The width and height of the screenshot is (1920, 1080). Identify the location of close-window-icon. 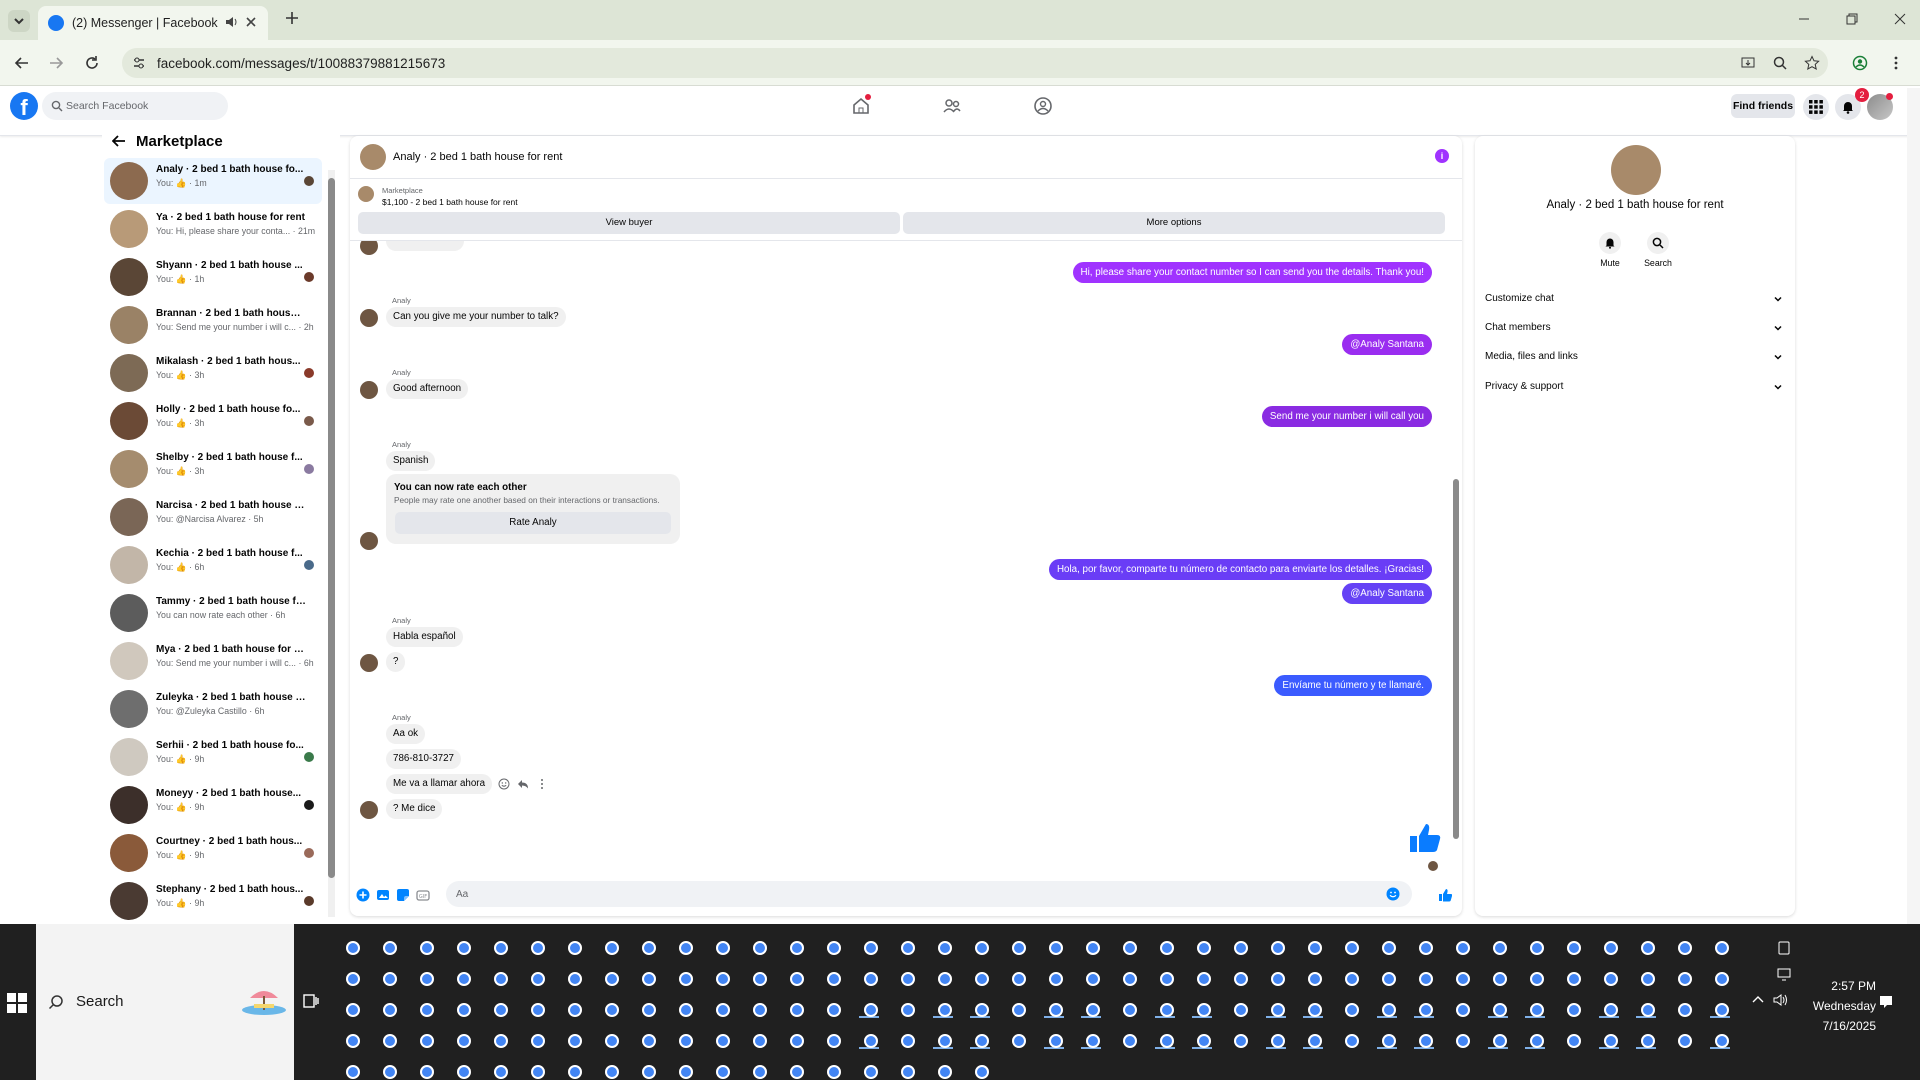
(1900, 19).